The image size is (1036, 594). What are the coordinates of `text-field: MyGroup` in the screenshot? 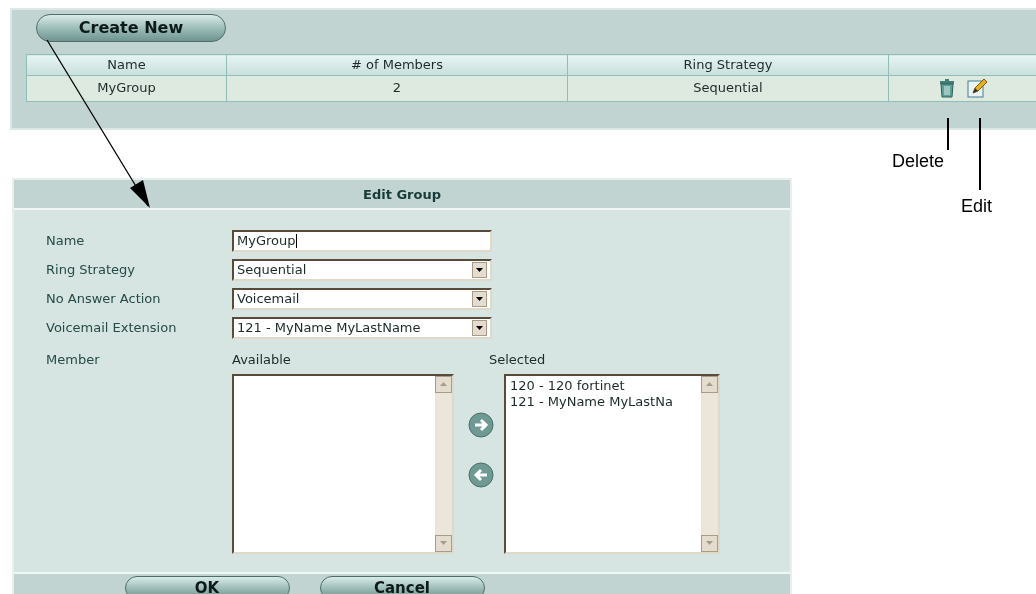 It's located at (362, 240).